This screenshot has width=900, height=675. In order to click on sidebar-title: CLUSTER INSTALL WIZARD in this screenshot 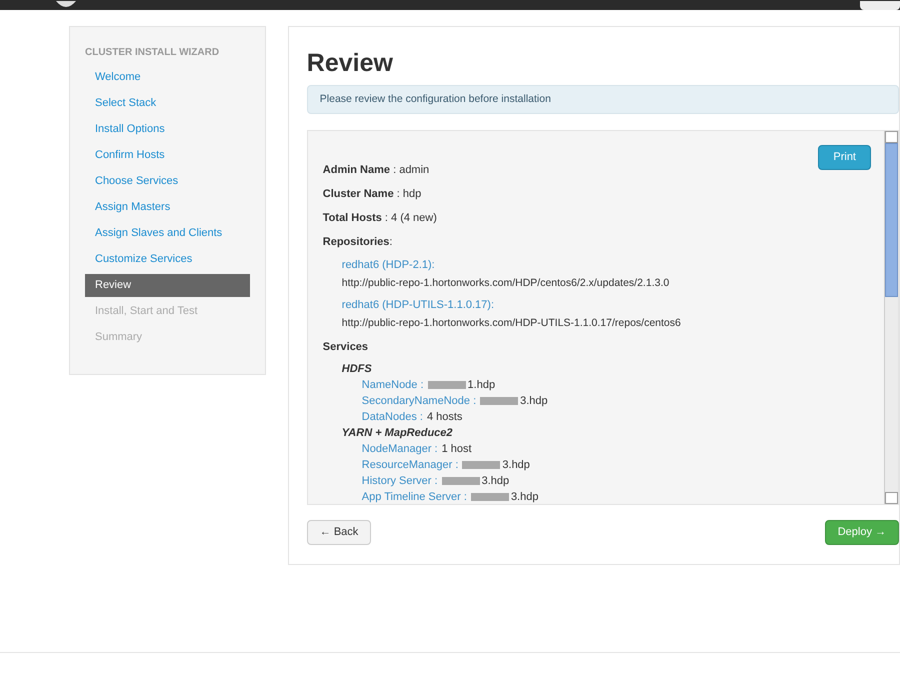, I will do `click(152, 53)`.